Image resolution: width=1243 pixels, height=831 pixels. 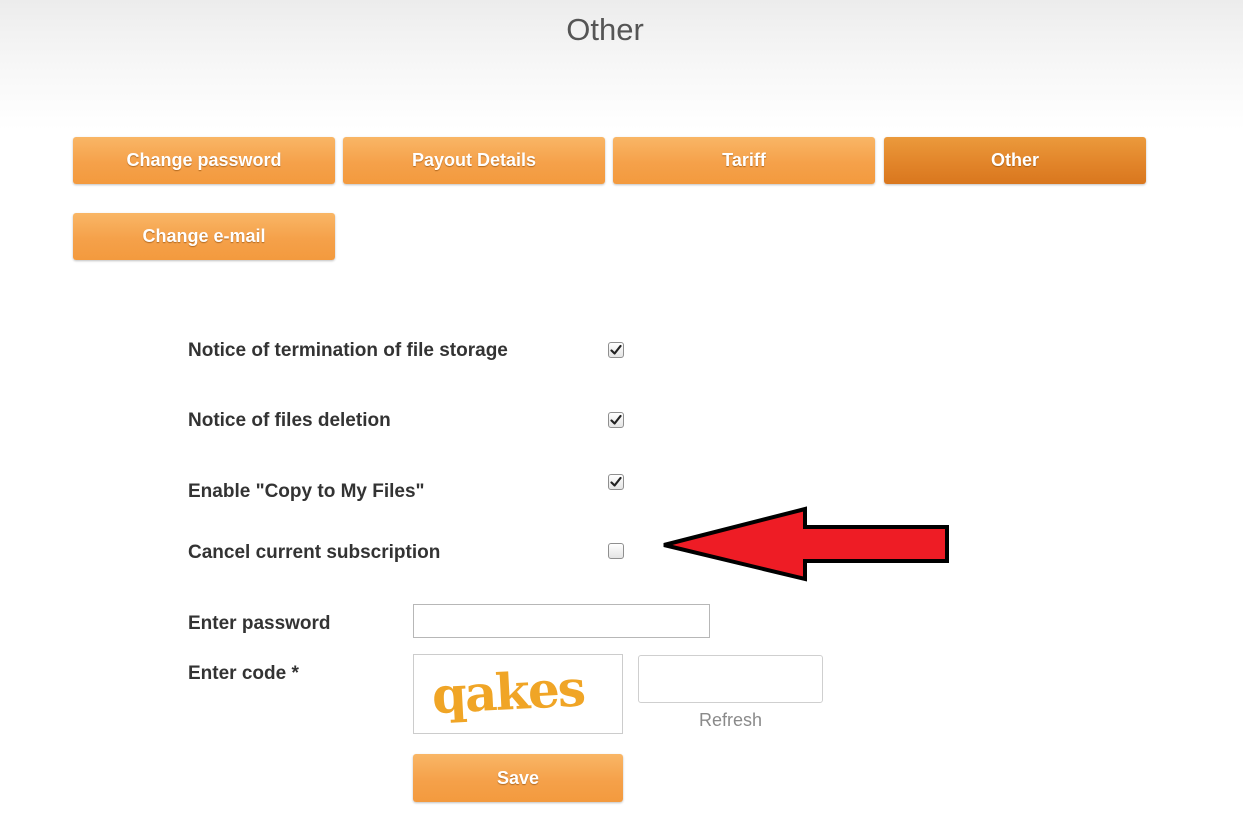 What do you see at coordinates (730, 679) in the screenshot?
I see `captcha-code-input` at bounding box center [730, 679].